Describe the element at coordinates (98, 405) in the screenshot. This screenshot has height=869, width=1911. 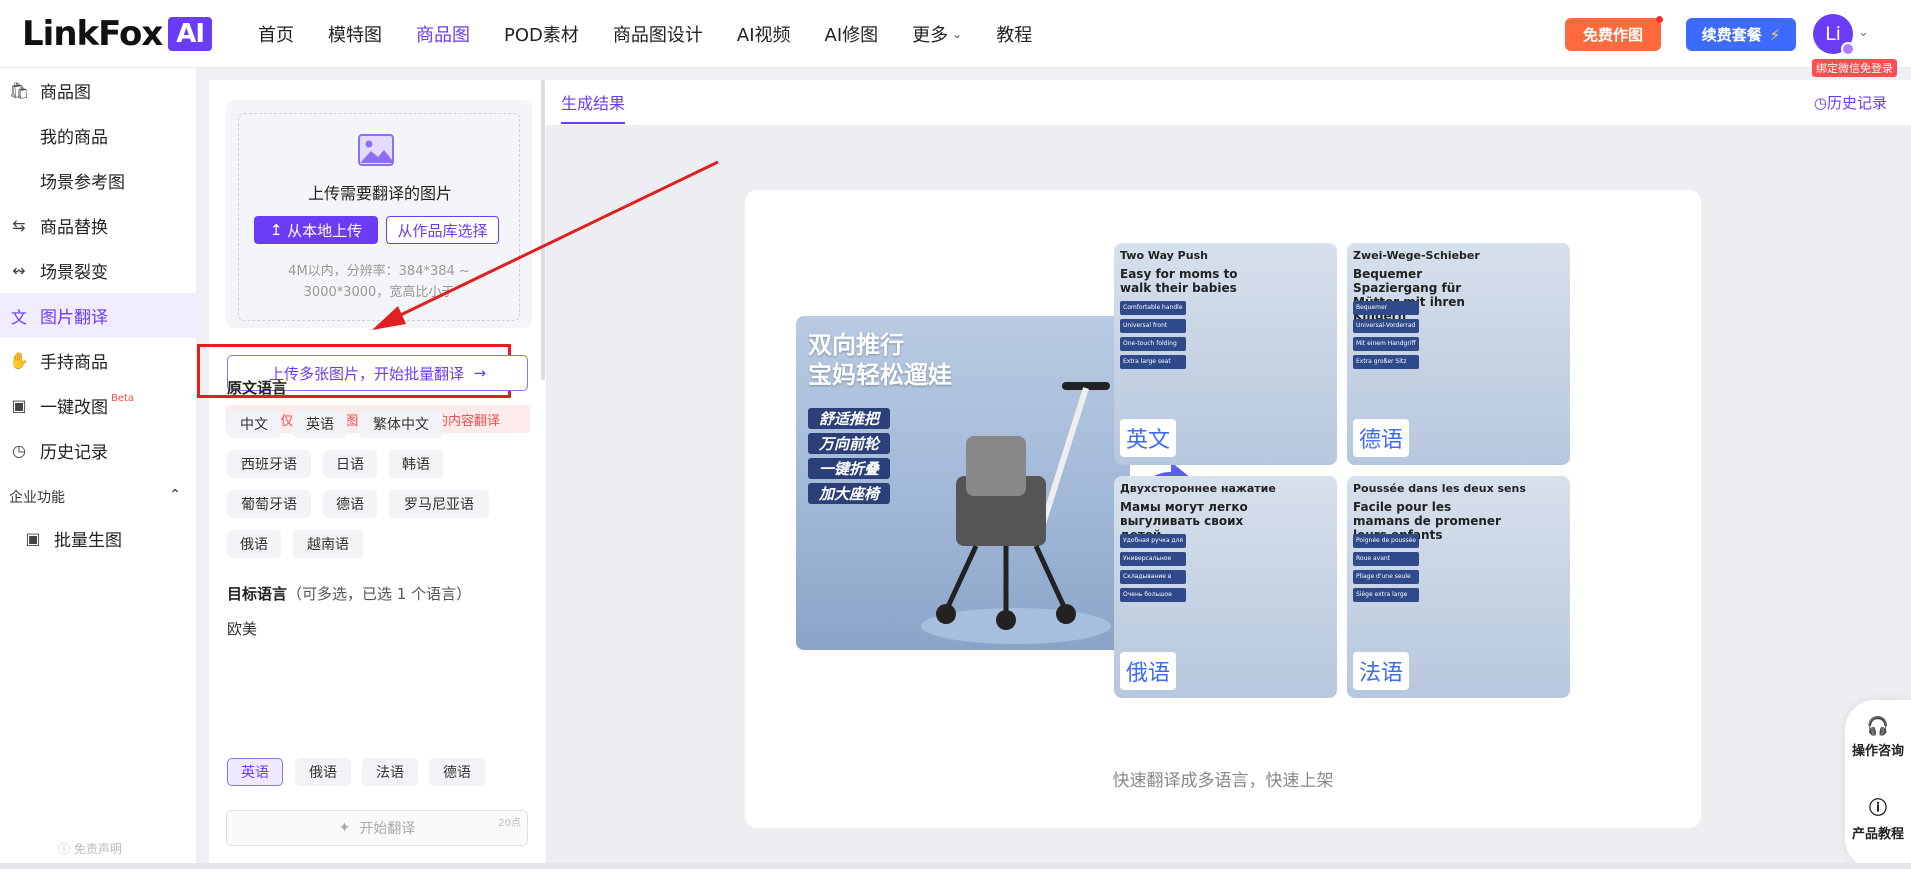
I see `sidebar-item-quick-edit: ▣ 一键改图 Beta` at that location.